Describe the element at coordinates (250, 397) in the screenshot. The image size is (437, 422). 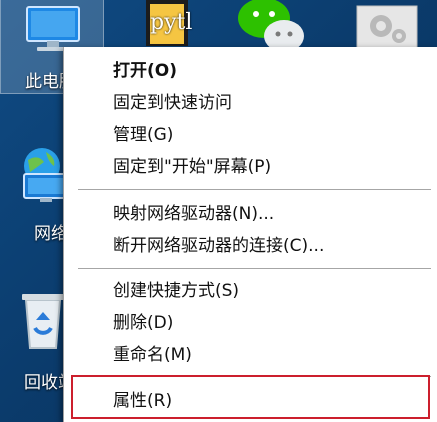
I see `properties-highlight-box` at that location.